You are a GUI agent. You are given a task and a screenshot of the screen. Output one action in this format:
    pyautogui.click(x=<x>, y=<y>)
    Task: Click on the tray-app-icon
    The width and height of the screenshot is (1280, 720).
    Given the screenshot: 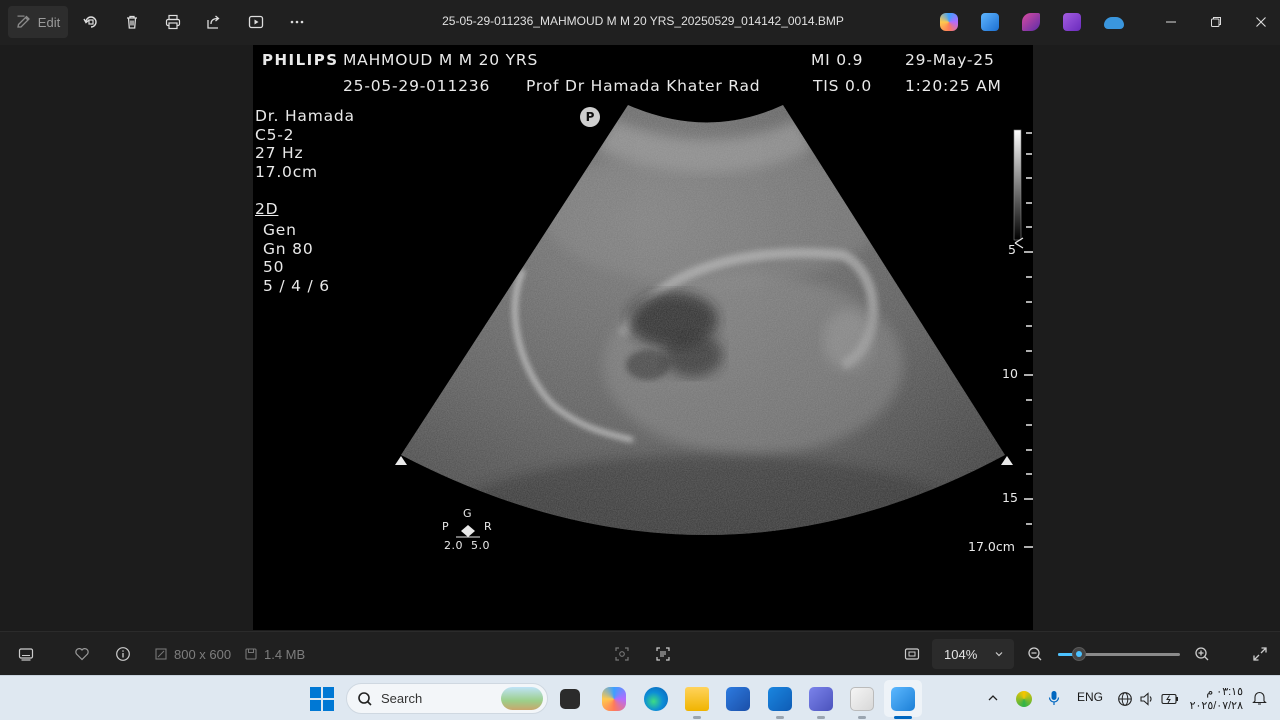 What is the action you would take?
    pyautogui.click(x=1024, y=699)
    